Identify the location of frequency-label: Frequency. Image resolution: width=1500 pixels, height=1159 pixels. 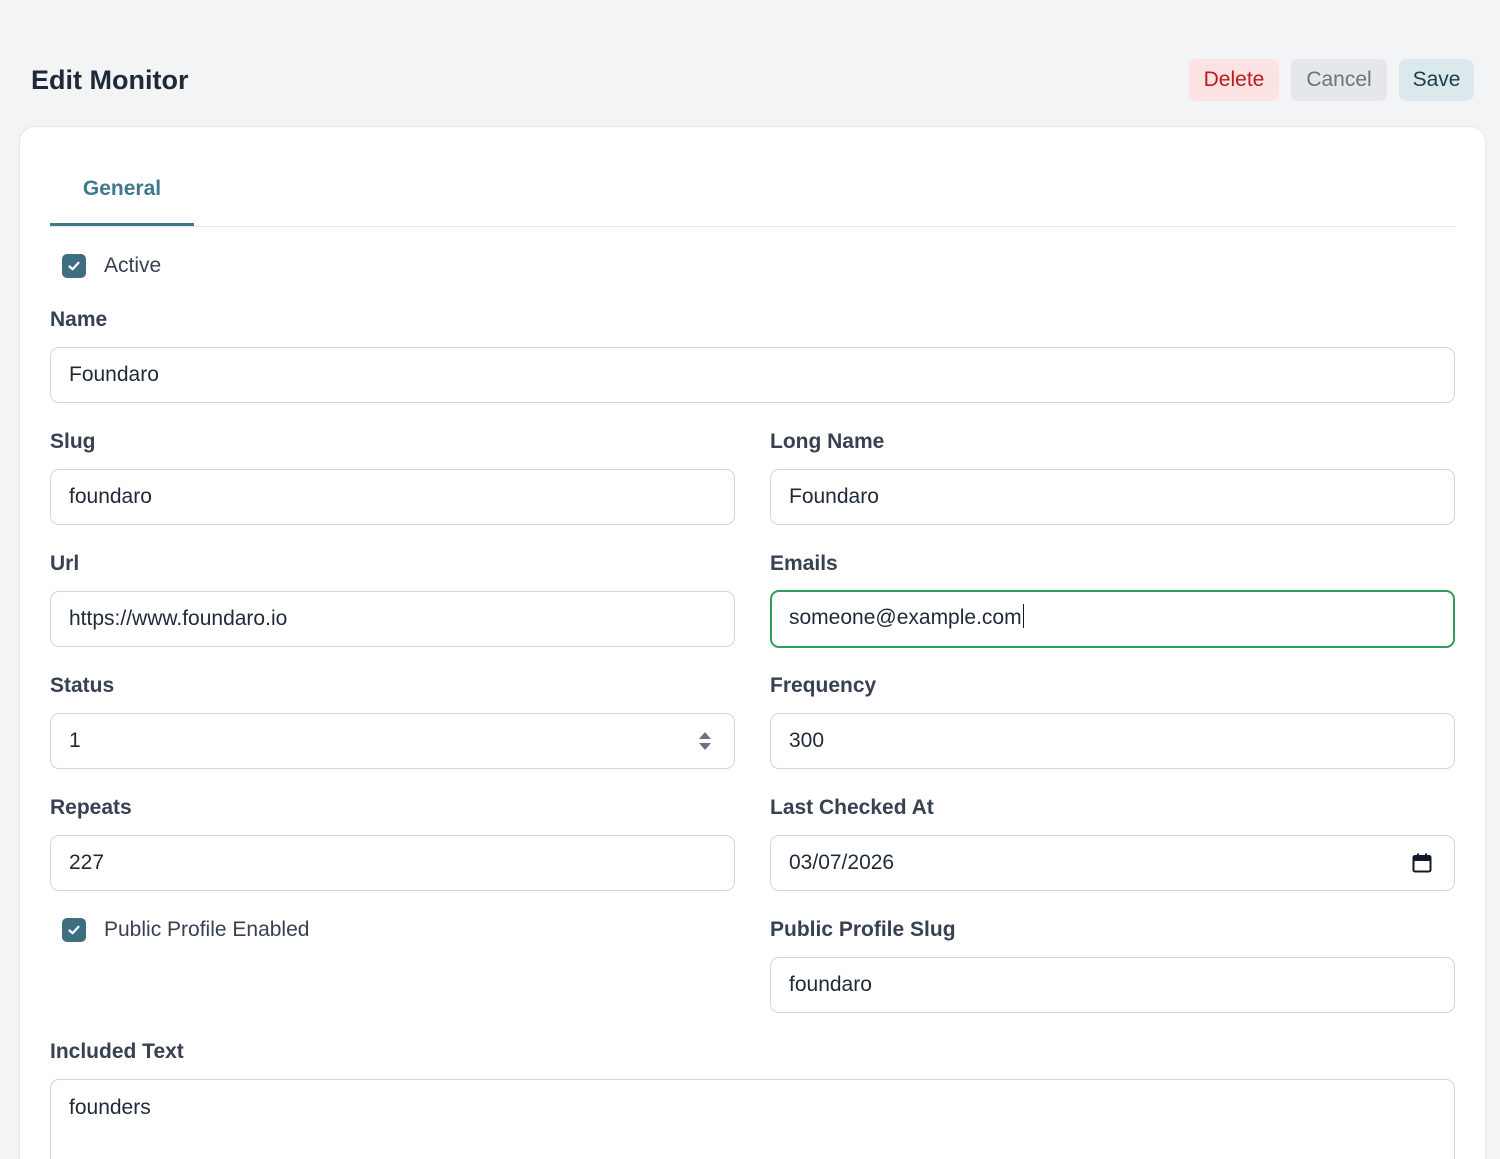
(823, 685).